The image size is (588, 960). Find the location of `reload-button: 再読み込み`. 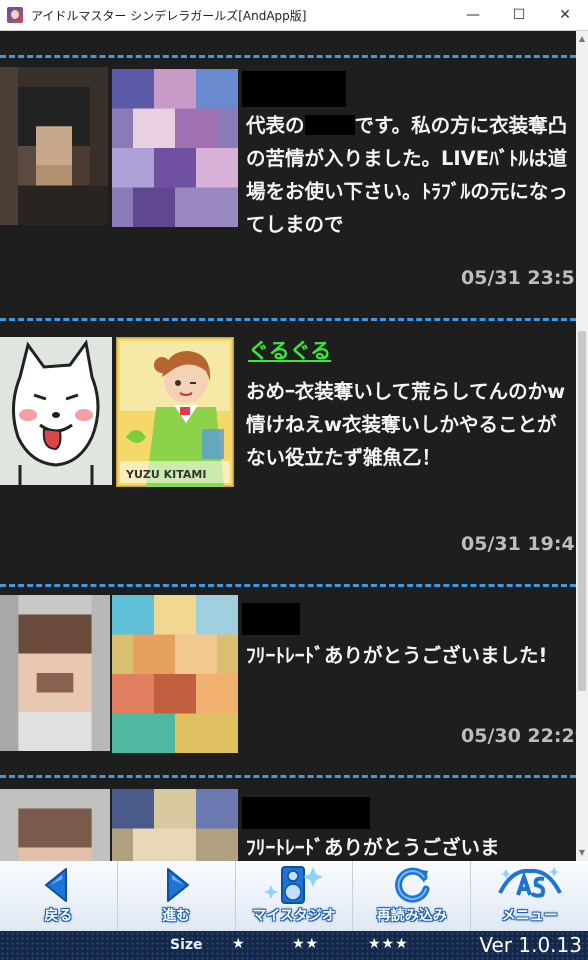

reload-button: 再読み込み is located at coordinates (412, 896).